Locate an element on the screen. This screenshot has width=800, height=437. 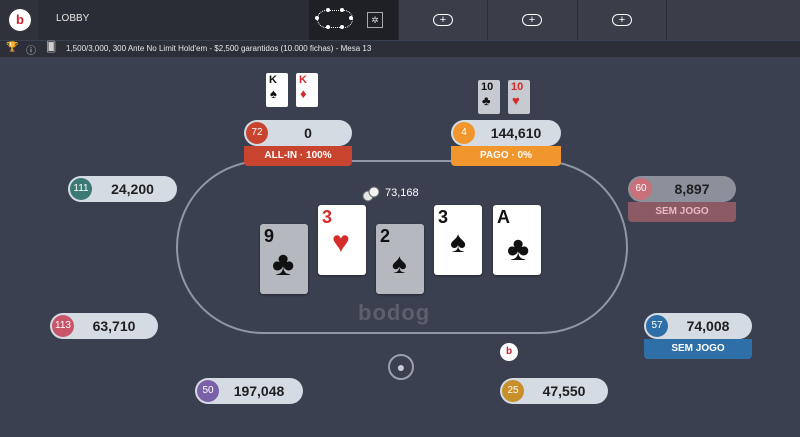
tab-current-table: ✲ is located at coordinates (353, 20).